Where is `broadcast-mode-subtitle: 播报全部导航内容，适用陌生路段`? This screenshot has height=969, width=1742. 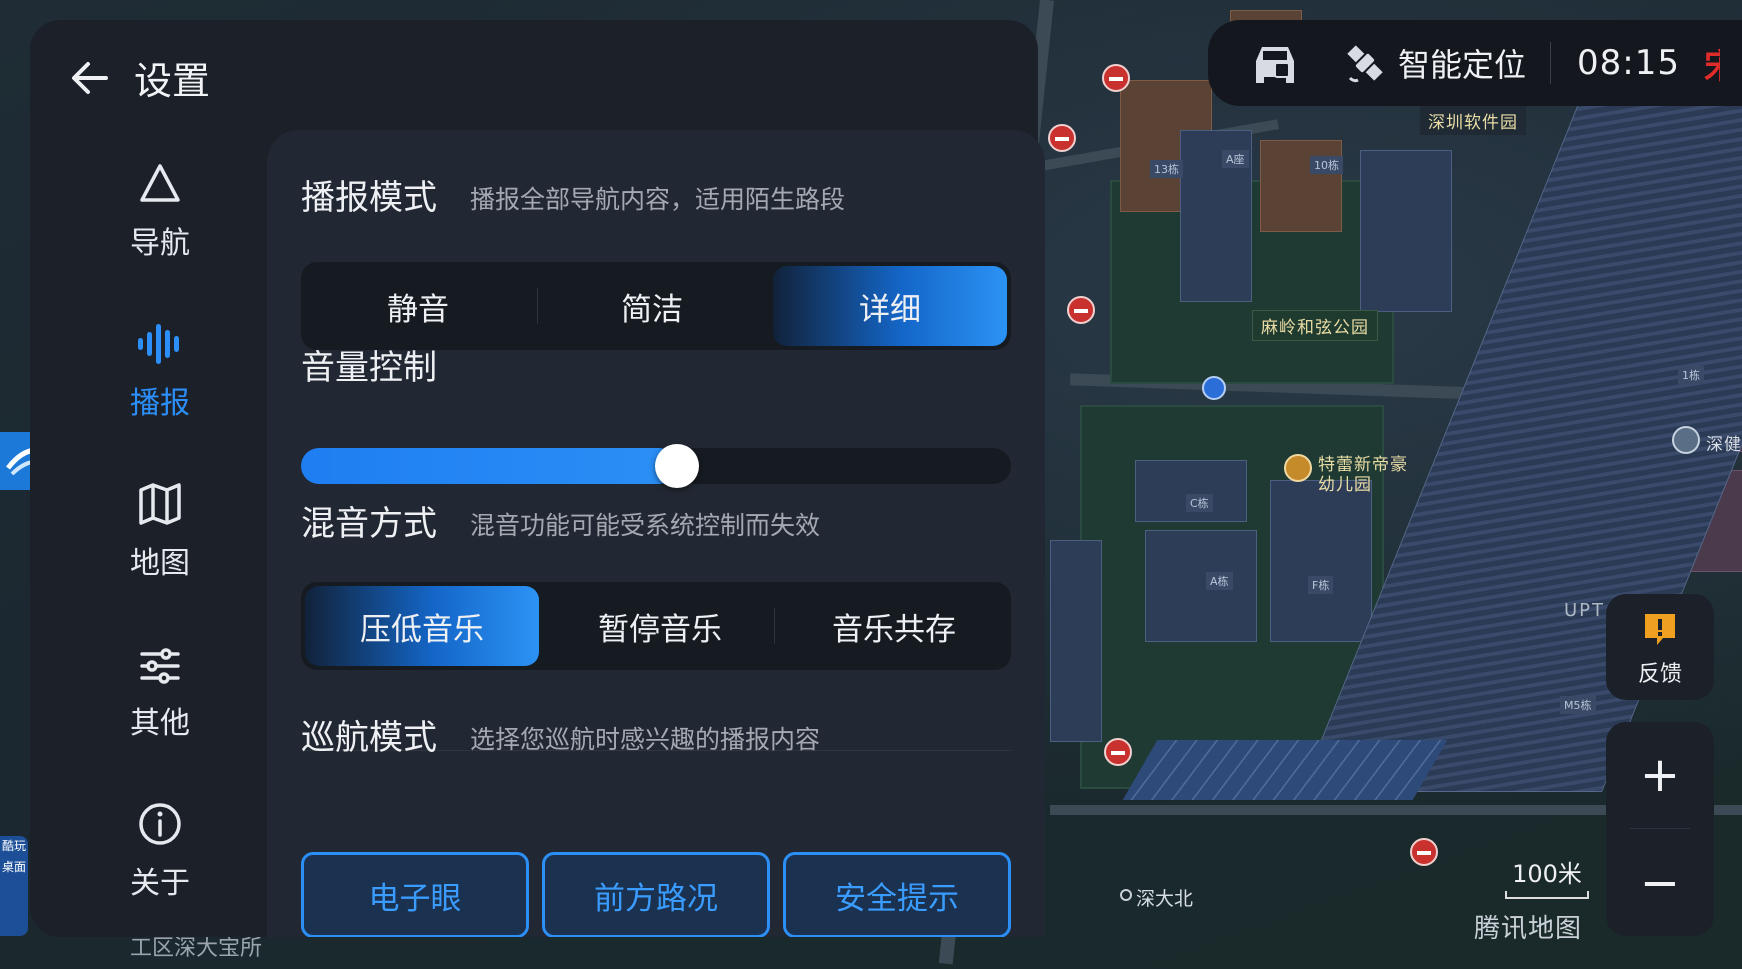 broadcast-mode-subtitle: 播报全部导航内容，适用陌生路段 is located at coordinates (658, 199).